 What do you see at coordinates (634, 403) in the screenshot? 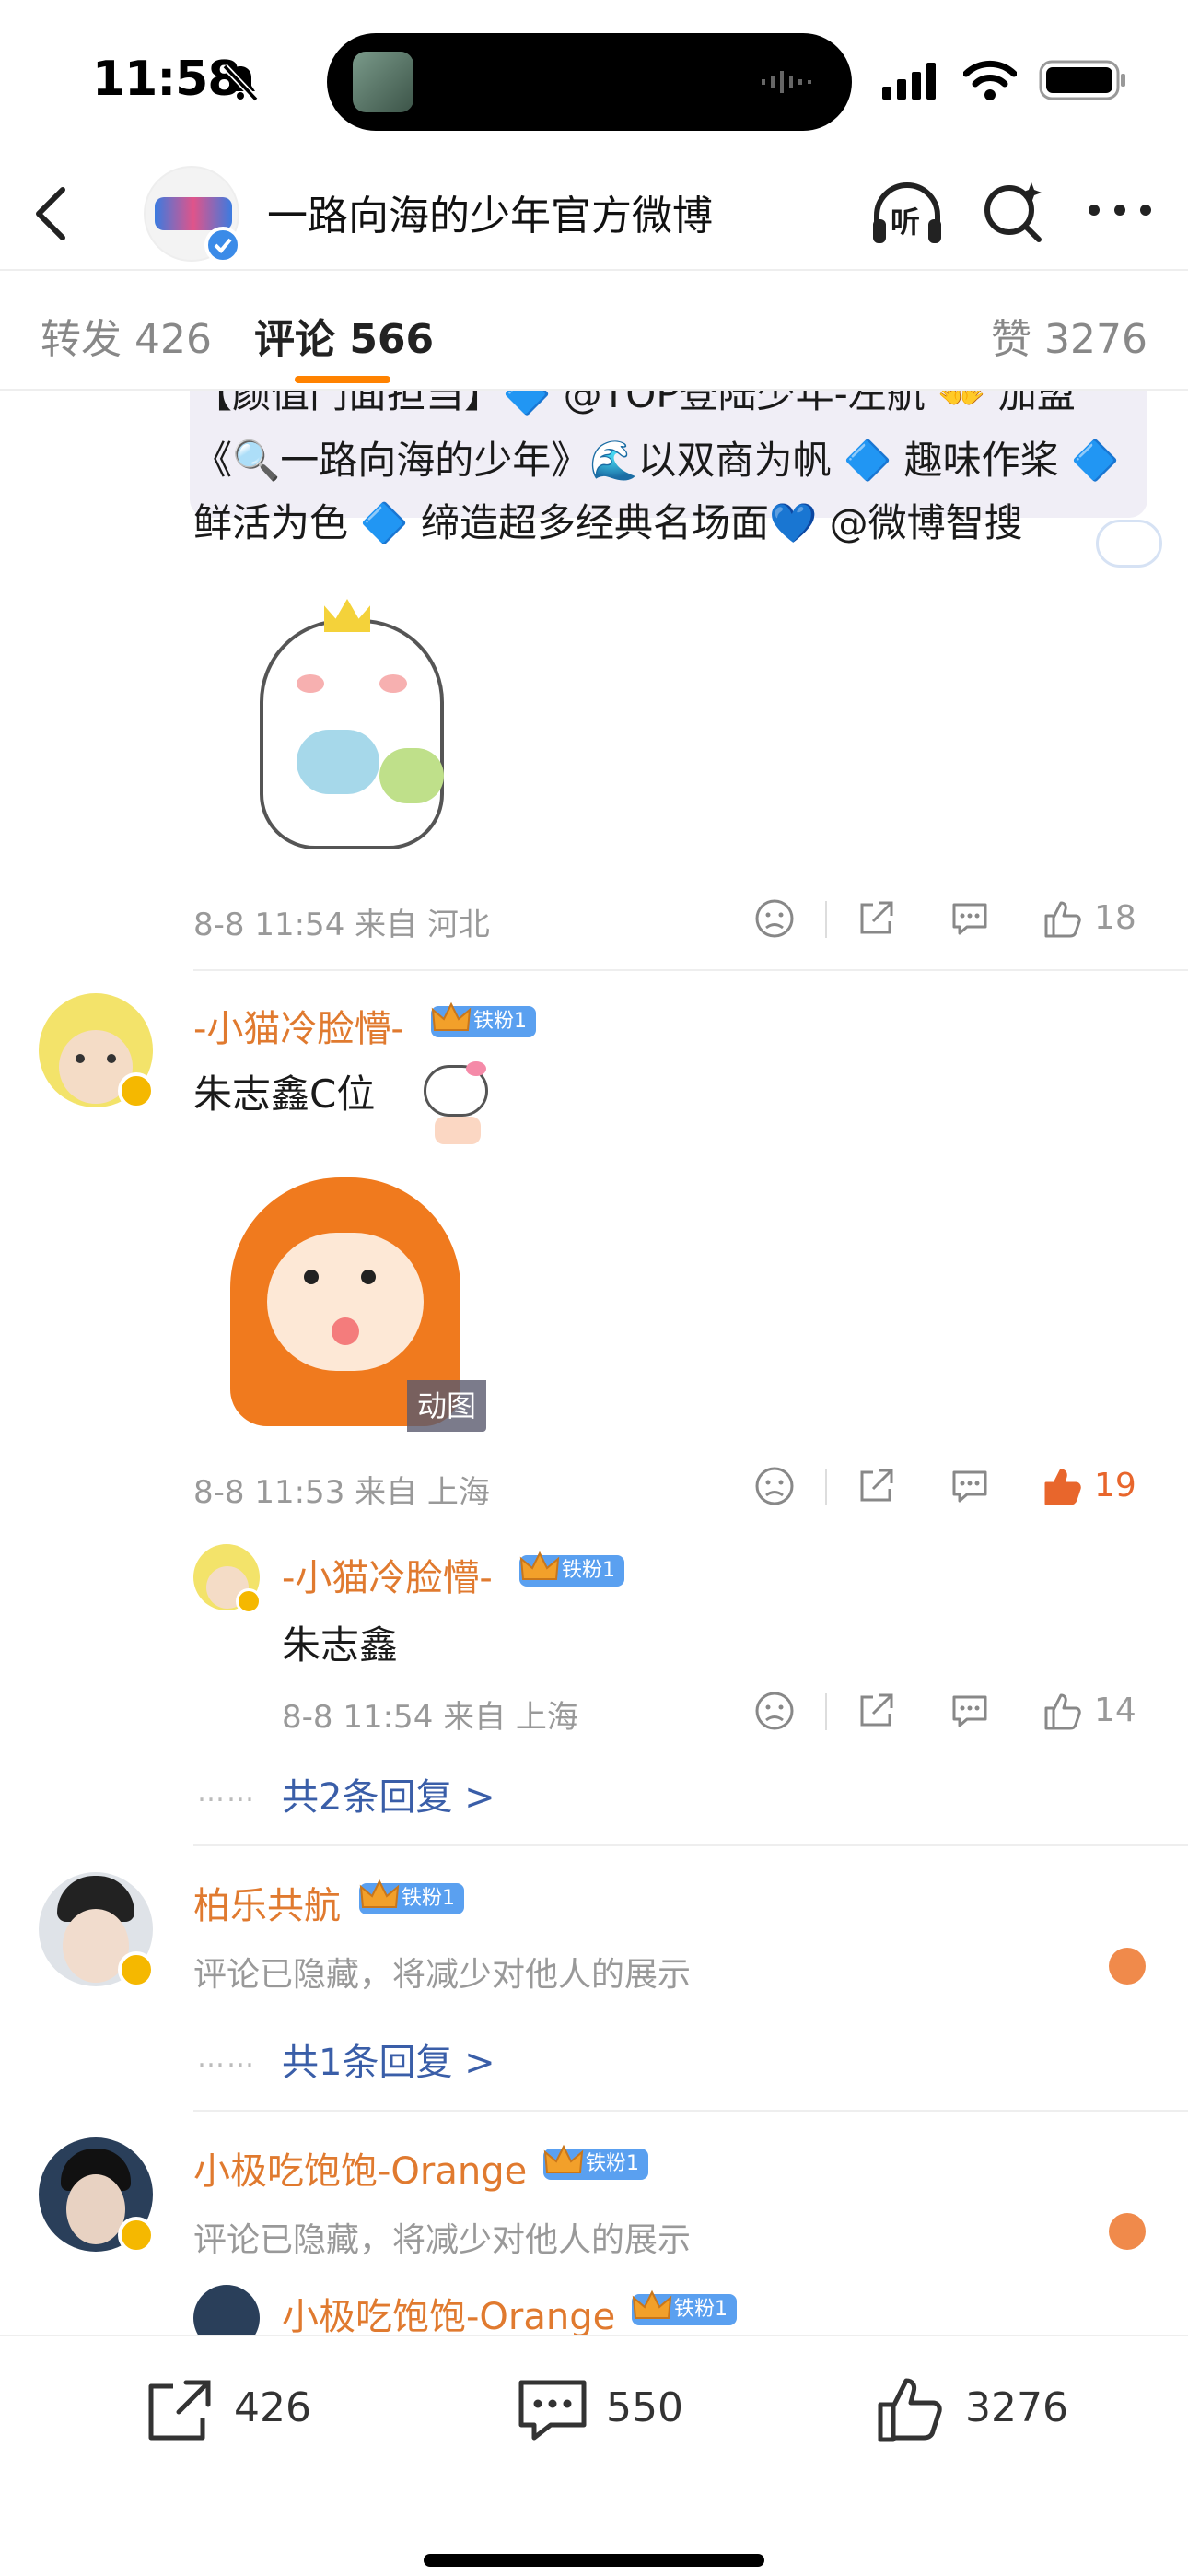
I see `post-text-line-1: 【颜值门面担当】🔷 @TOP登陆少年-左航 👐 加盟` at bounding box center [634, 403].